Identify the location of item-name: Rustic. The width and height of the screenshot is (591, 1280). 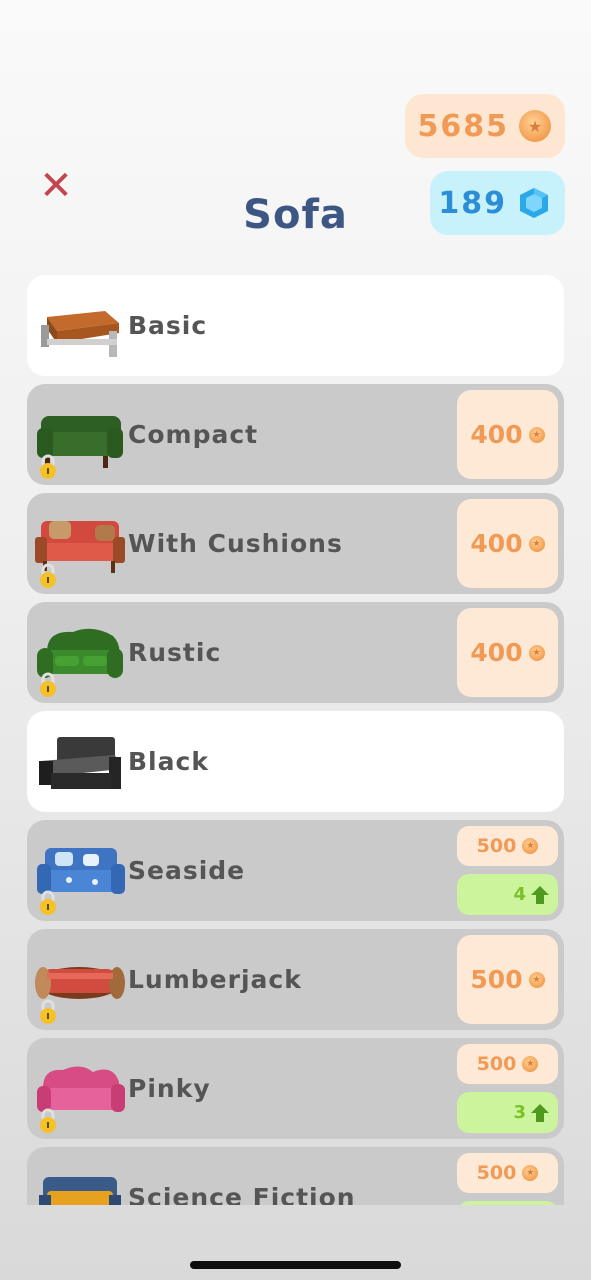
(175, 652).